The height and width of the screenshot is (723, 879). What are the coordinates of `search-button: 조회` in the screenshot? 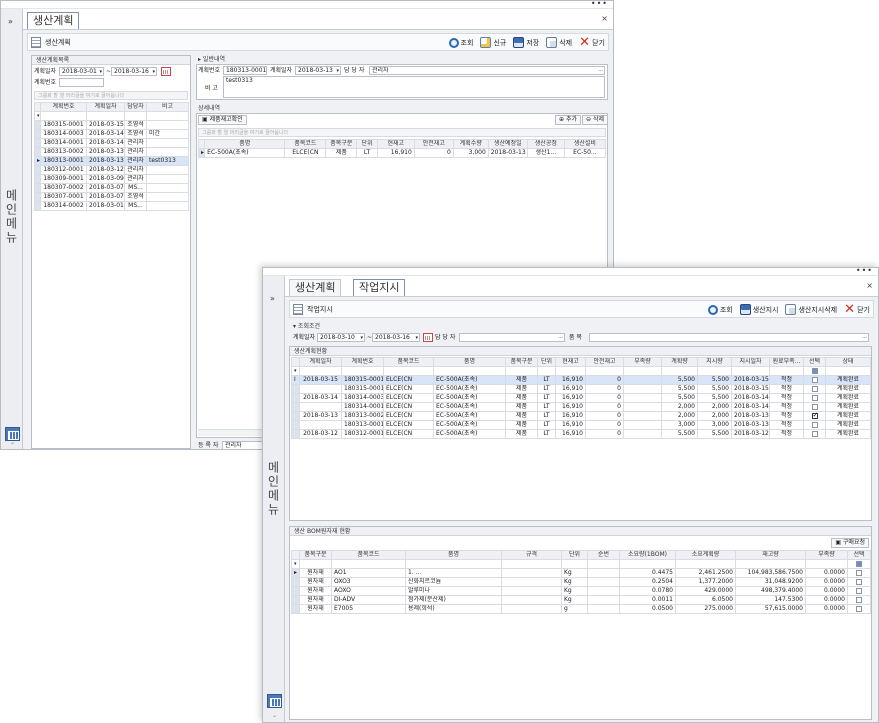 It's located at (460, 42).